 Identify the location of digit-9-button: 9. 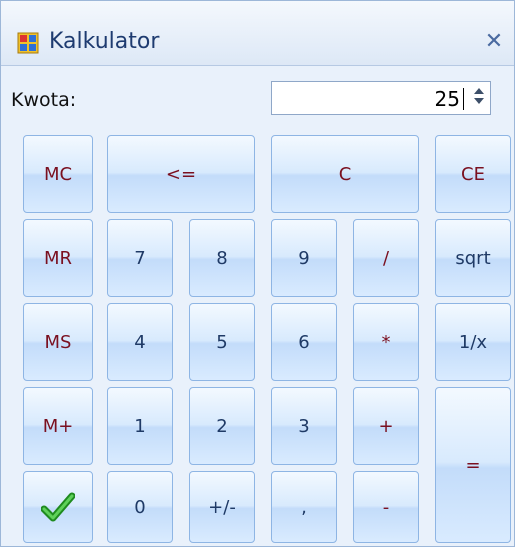
(304, 258).